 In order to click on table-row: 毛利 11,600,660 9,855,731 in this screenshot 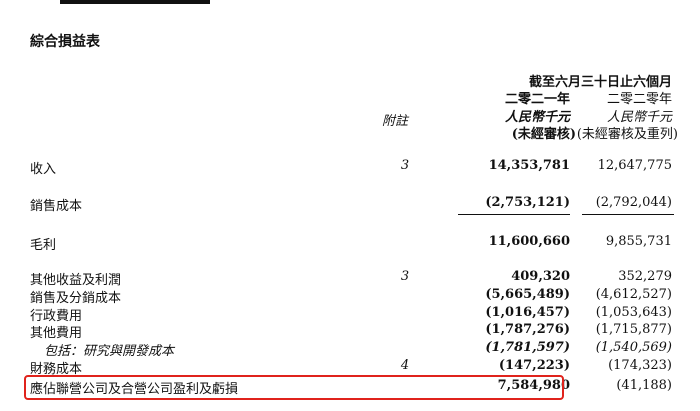, I will do `click(350, 243)`.